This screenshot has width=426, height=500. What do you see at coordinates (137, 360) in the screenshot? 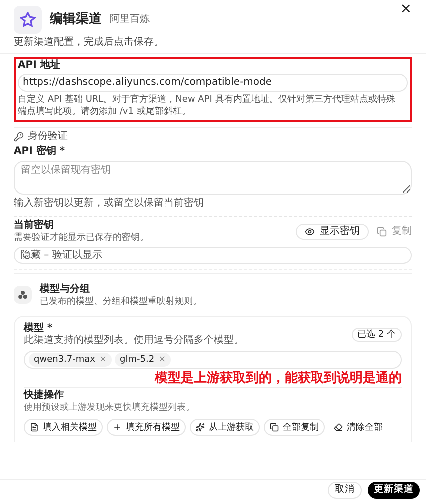
I see `tag-text: glm-5.2` at bounding box center [137, 360].